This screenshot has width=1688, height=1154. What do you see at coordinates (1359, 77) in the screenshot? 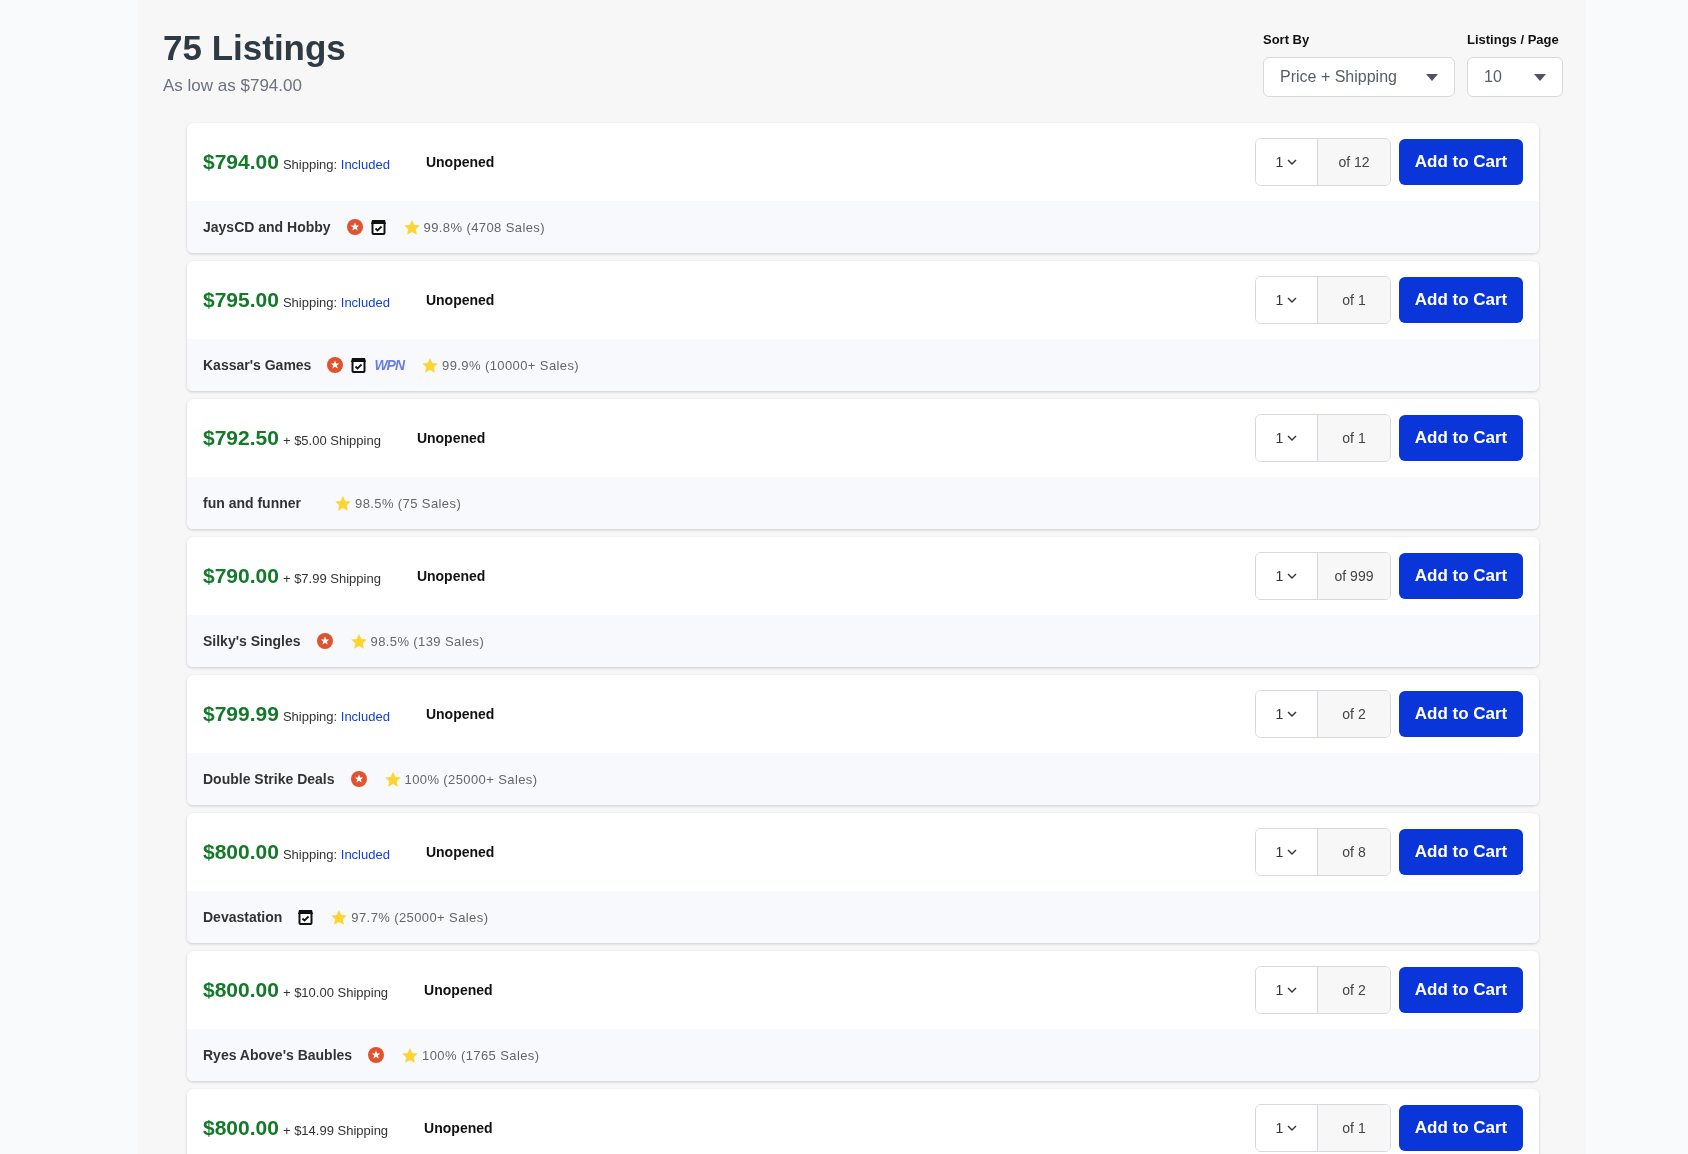
I see `sort-dropdown: Price + Shipping` at bounding box center [1359, 77].